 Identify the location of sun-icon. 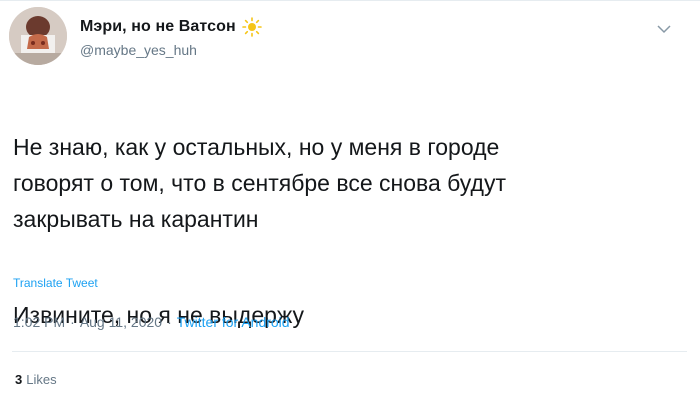
(251, 27).